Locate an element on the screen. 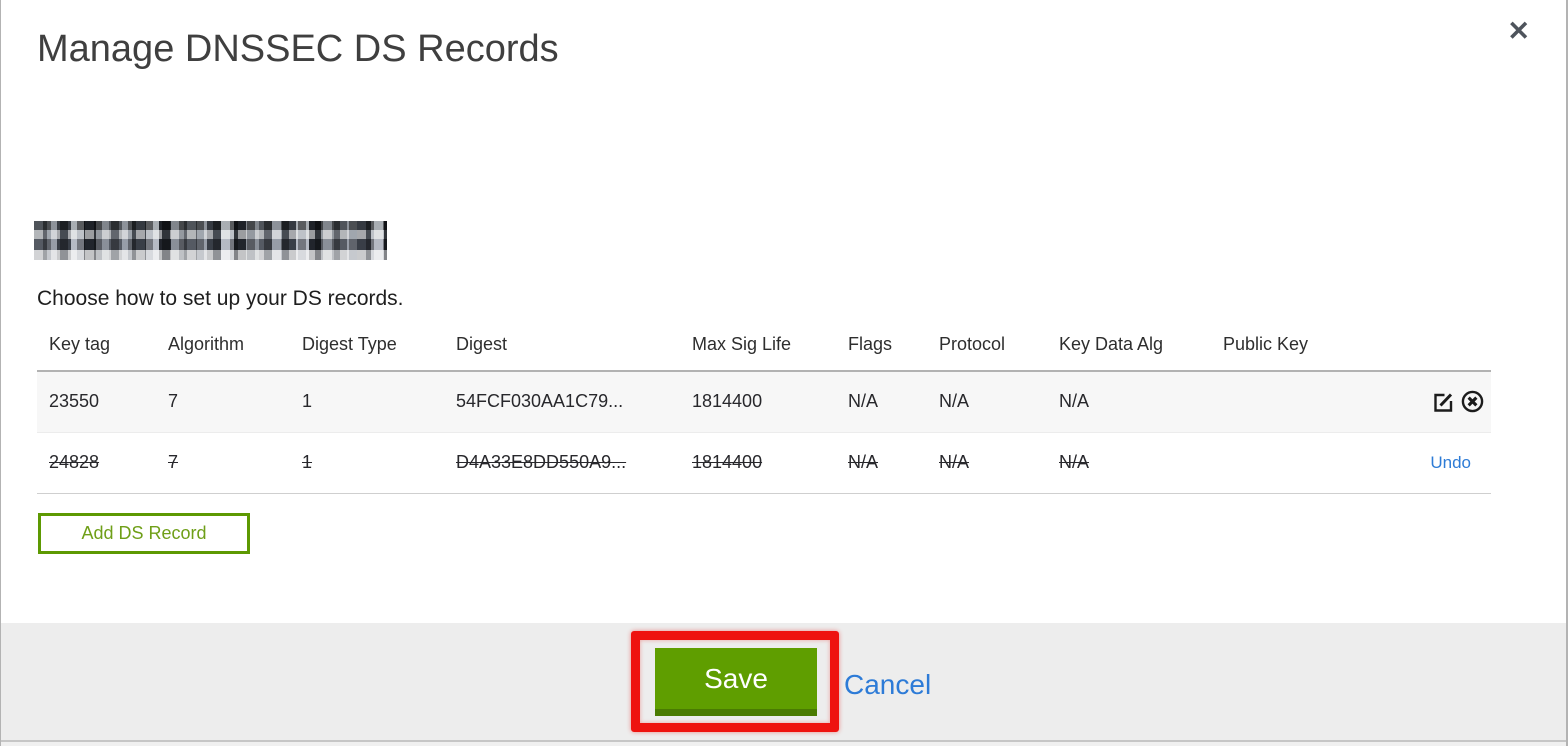 This screenshot has height=746, width=1568. cell-key-tag: 23550 is located at coordinates (74, 401).